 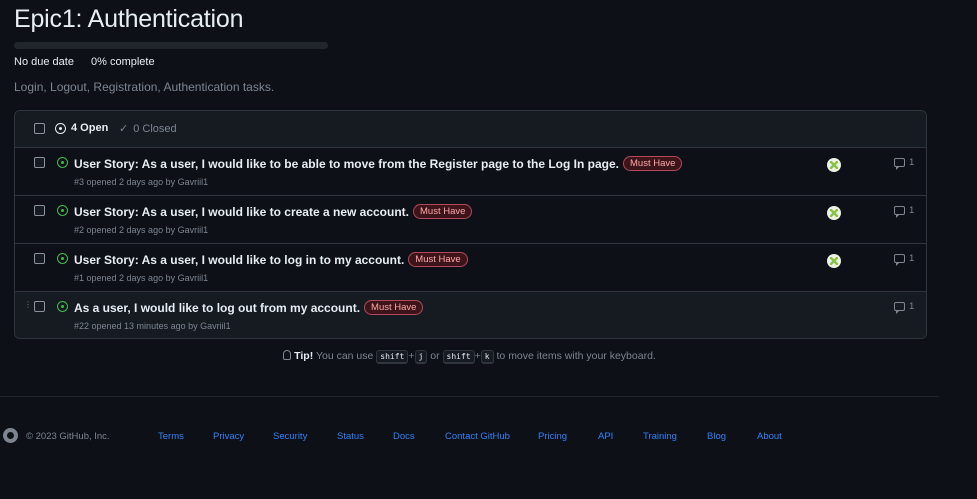 What do you see at coordinates (470, 129) in the screenshot?
I see `issue-list-header: 4 Open ✓ 0 Closed` at bounding box center [470, 129].